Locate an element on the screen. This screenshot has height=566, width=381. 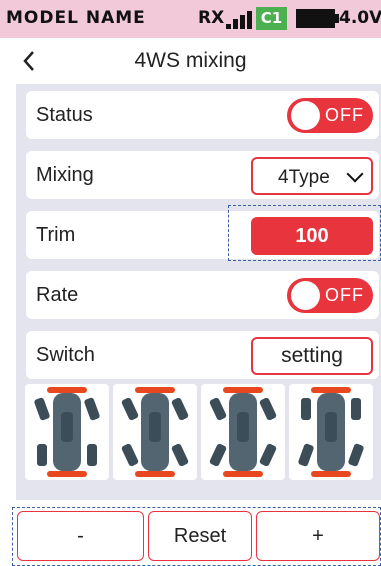
rate-label: Rate is located at coordinates (57, 295).